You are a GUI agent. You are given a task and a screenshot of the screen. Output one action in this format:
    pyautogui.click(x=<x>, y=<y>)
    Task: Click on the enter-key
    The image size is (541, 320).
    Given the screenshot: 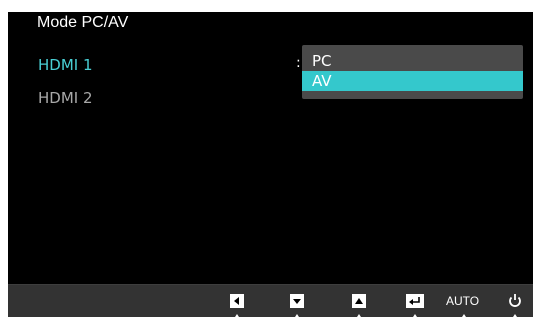 What is the action you would take?
    pyautogui.click(x=415, y=301)
    